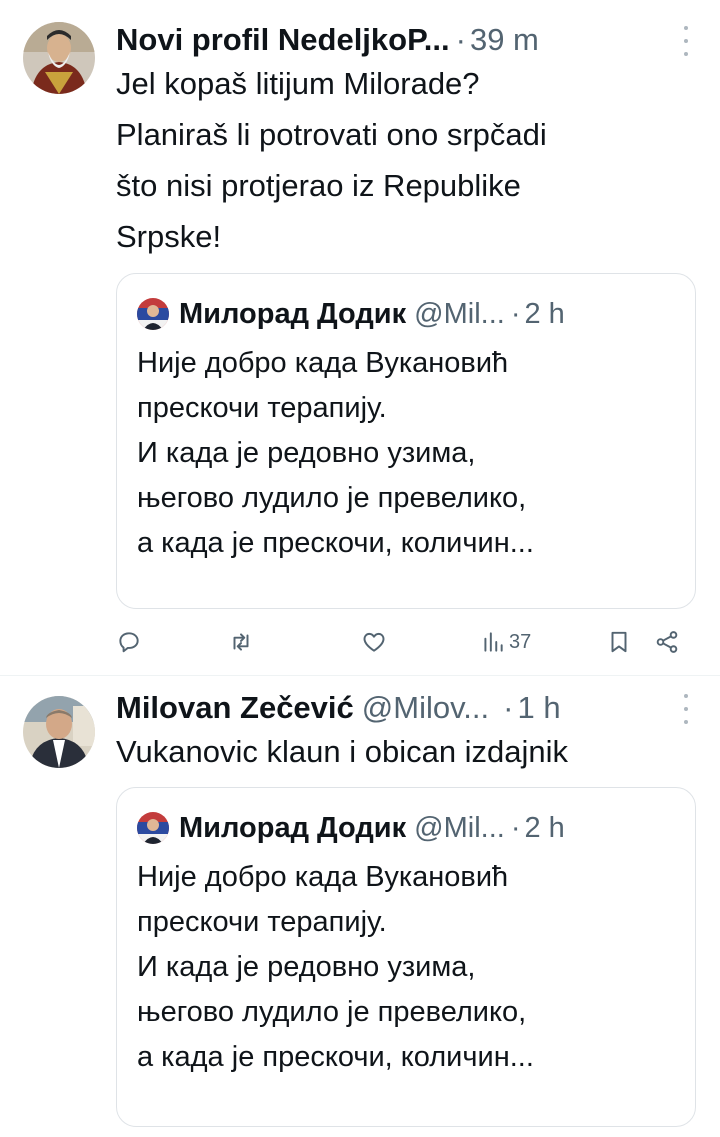  What do you see at coordinates (493, 642) in the screenshot?
I see `views-icon` at bounding box center [493, 642].